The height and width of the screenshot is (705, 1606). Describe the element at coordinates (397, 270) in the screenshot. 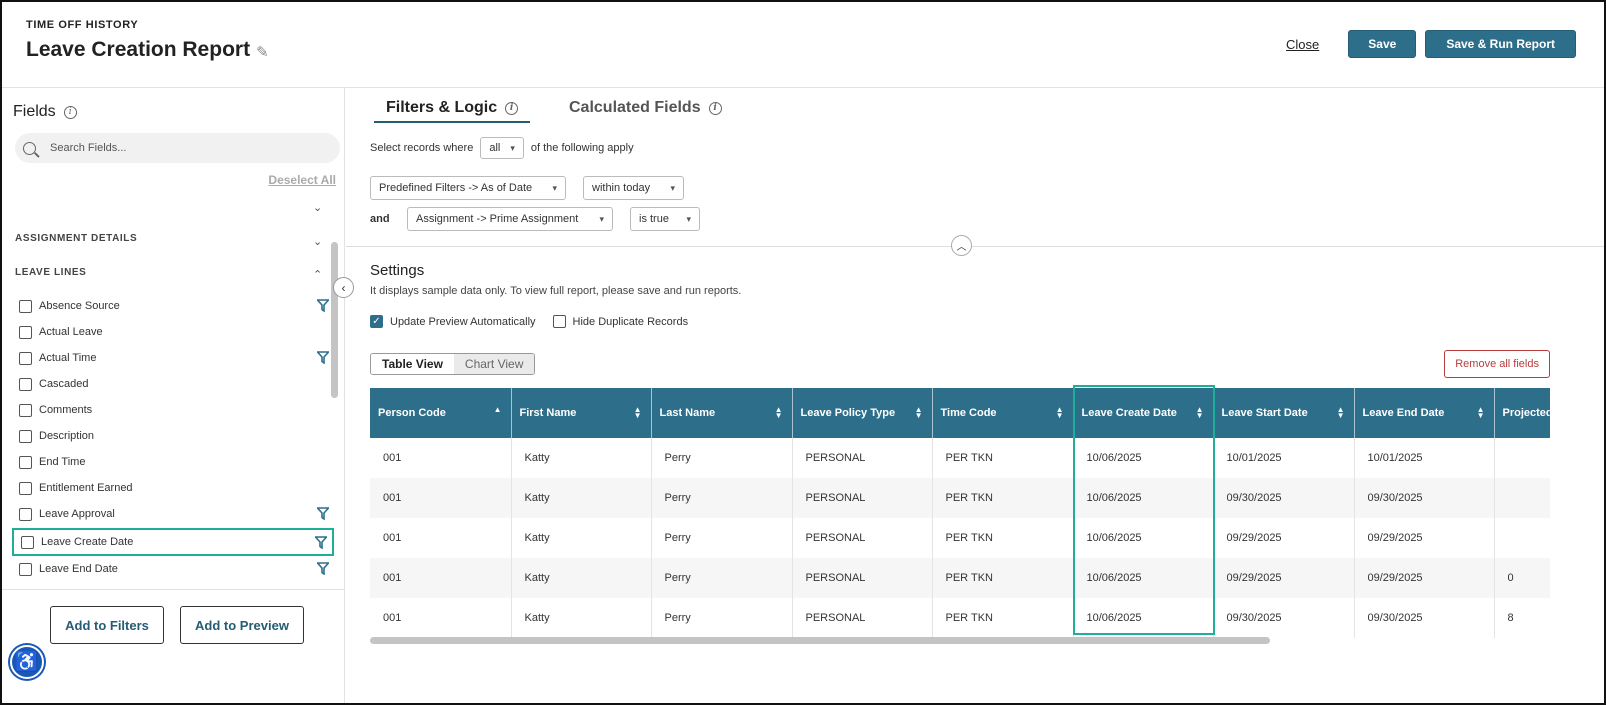

I see `settings-title: Settings` at that location.